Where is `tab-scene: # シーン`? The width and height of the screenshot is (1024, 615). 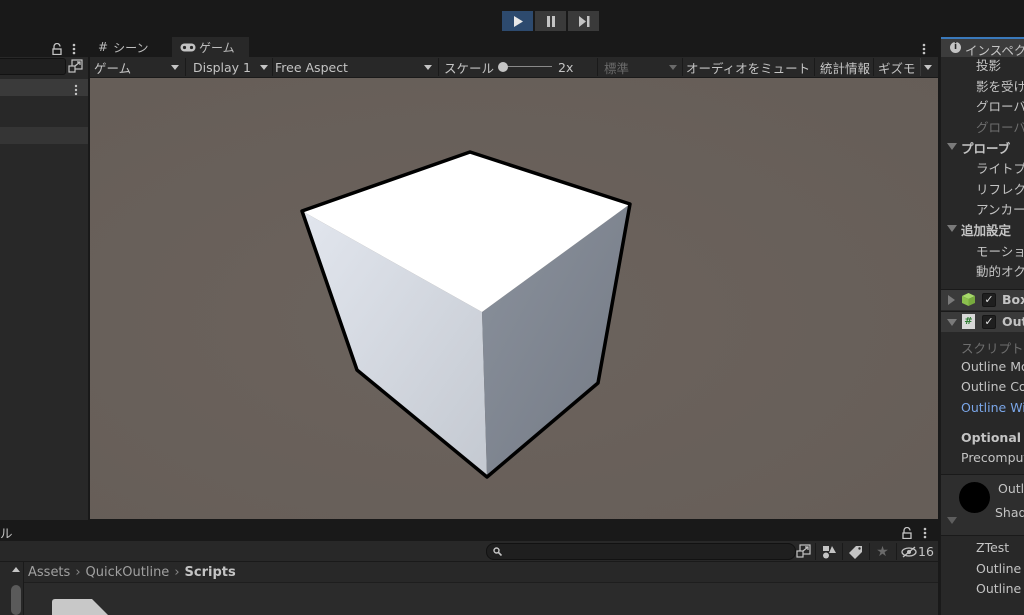
tab-scene: # シーン is located at coordinates (130, 47).